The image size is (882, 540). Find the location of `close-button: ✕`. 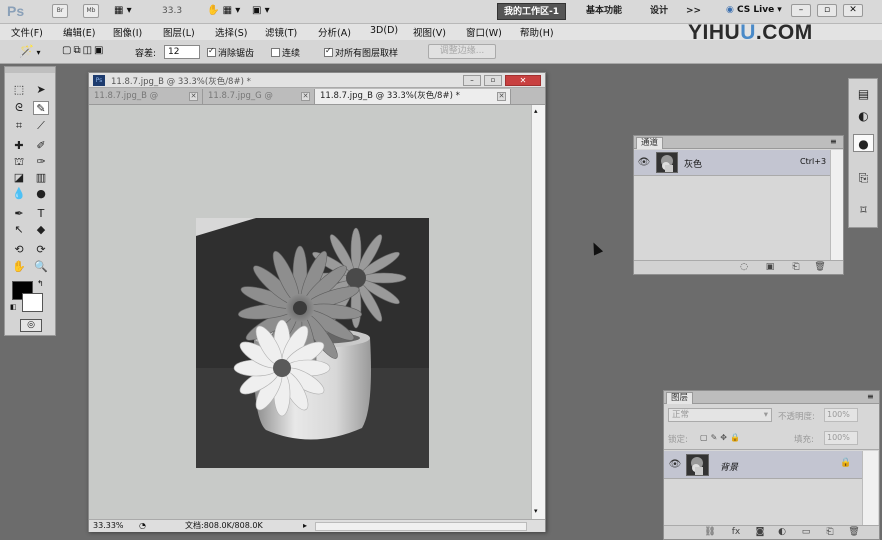

close-button: ✕ is located at coordinates (853, 10).